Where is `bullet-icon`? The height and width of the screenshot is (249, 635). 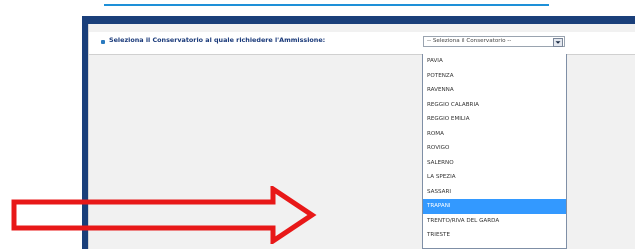
bullet-icon is located at coordinates (103, 42).